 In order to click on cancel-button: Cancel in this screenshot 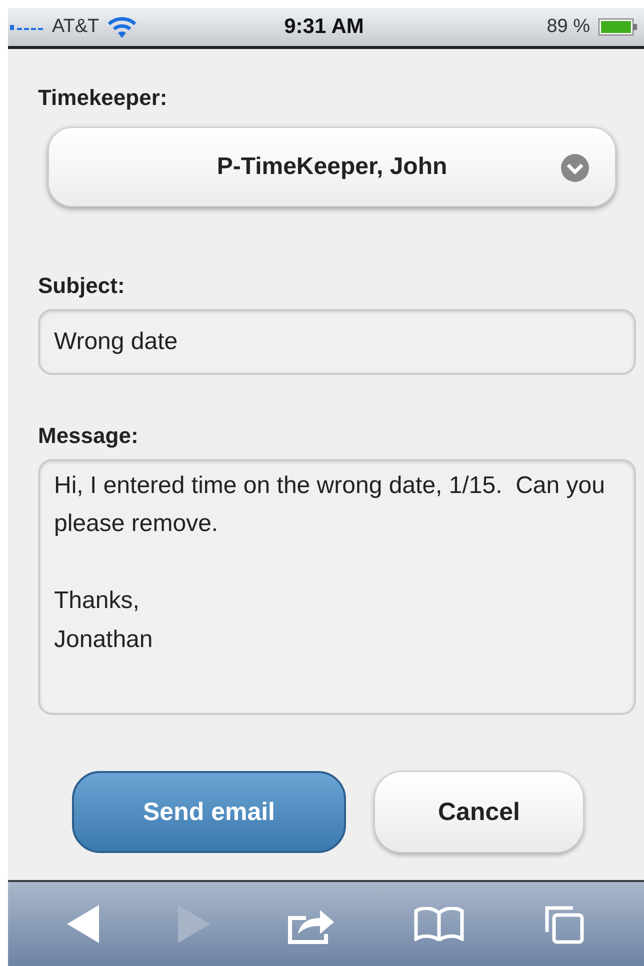, I will do `click(479, 812)`.